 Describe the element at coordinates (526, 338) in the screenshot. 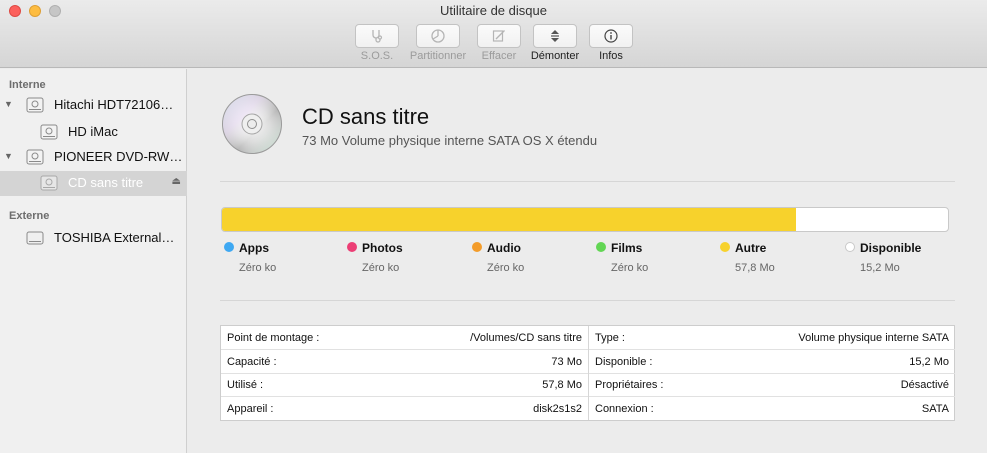

I see `info-value: /Volumes/CD sans titre` at that location.